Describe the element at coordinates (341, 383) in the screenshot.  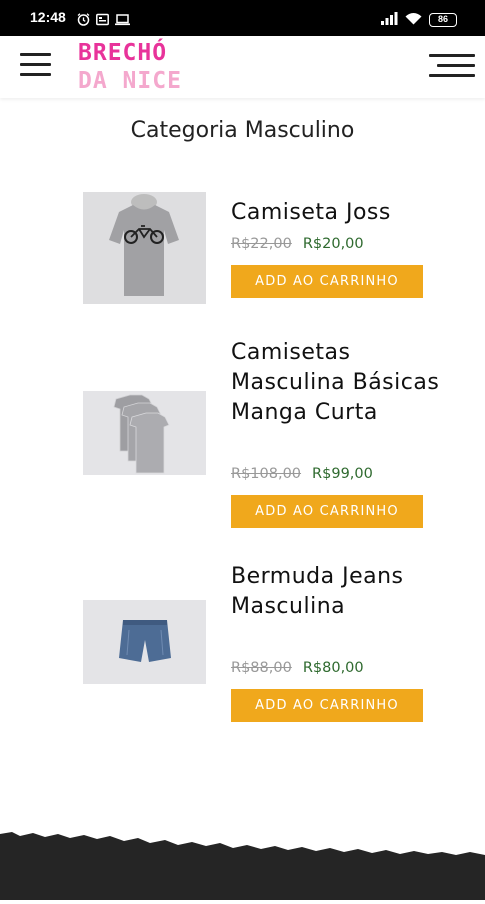
I see `product-name: Camisetas Masculina Básicas Manga Curta` at that location.